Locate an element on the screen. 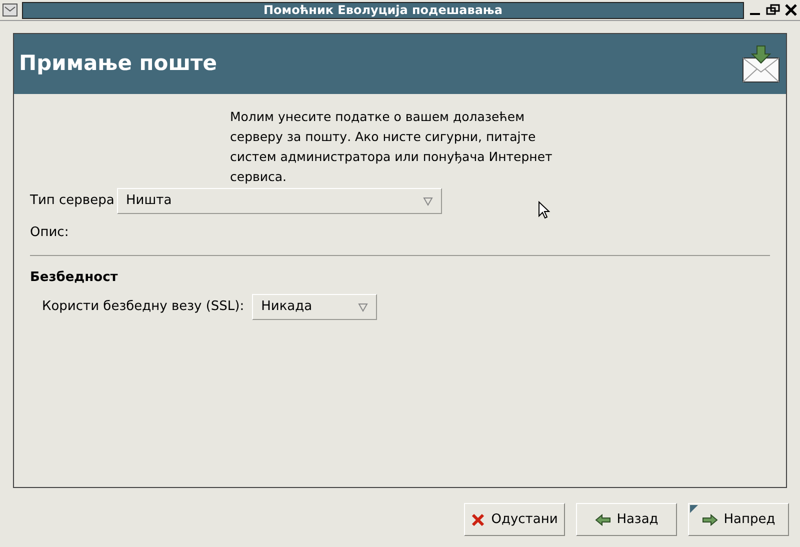  section-heading: Безбедност is located at coordinates (74, 277).